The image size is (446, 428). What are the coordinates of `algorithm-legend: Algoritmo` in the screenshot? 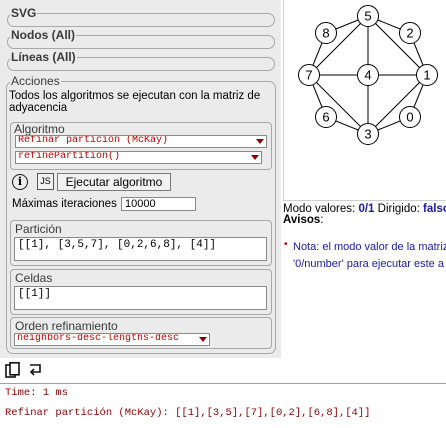 It's located at (39, 129).